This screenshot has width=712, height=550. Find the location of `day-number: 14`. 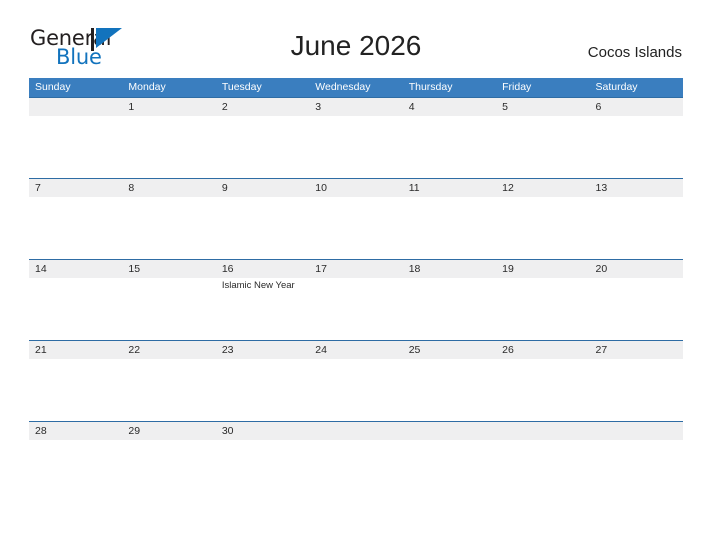

day-number: 14 is located at coordinates (75, 269).